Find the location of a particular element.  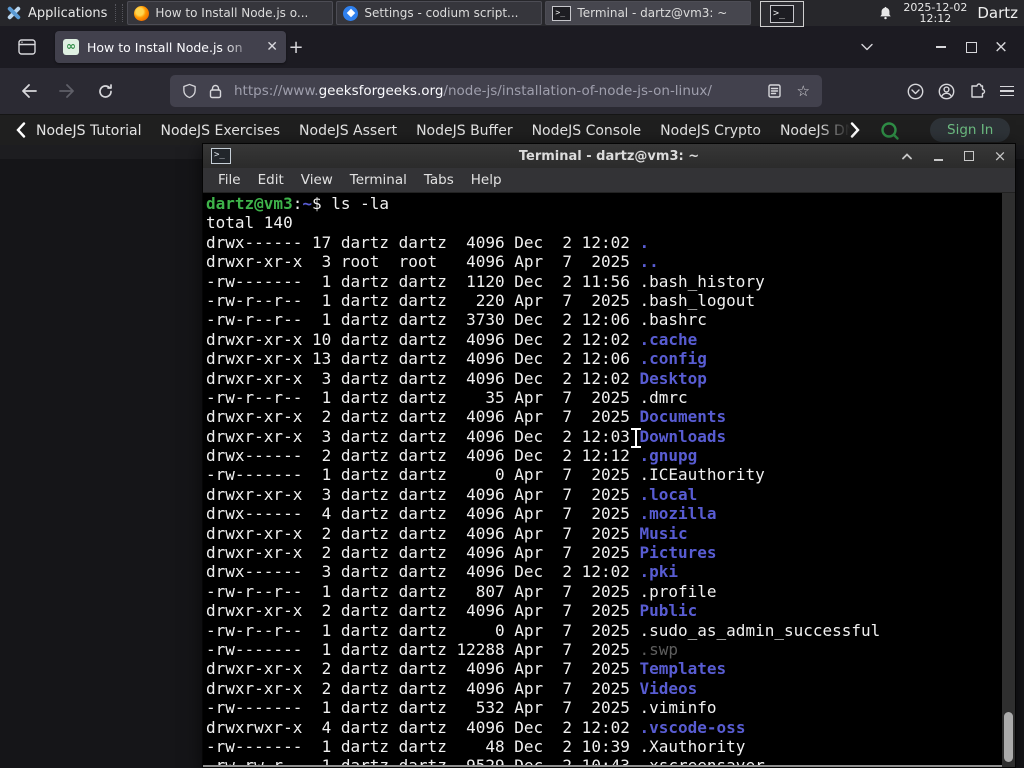

browser-tab: ∞ How to Install Node.js on ✕ is located at coordinates (170, 47).